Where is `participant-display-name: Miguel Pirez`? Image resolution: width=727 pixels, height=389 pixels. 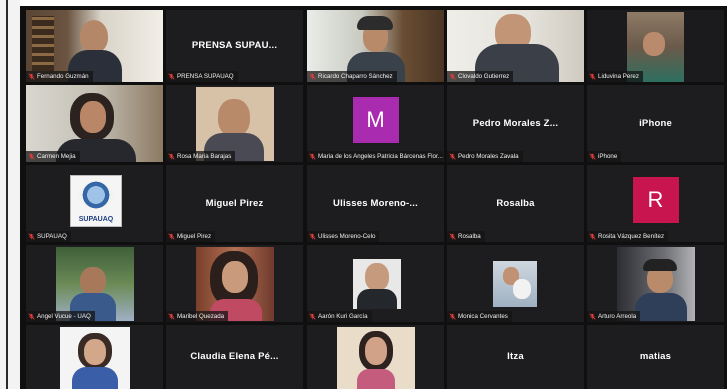
participant-display-name: Miguel Pirez is located at coordinates (234, 203).